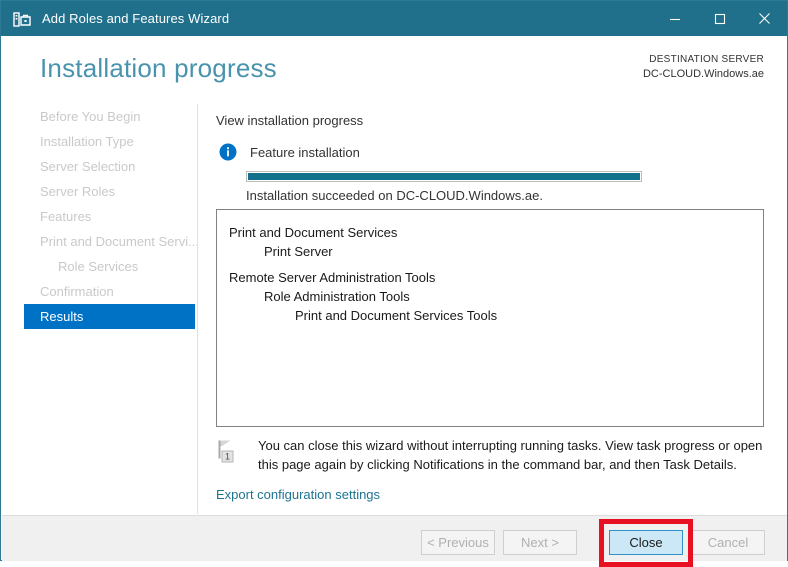 This screenshot has width=788, height=567. I want to click on destination-server-block: DESTINATION SERVER DC-CLOUD.Windows.ae, so click(703, 67).